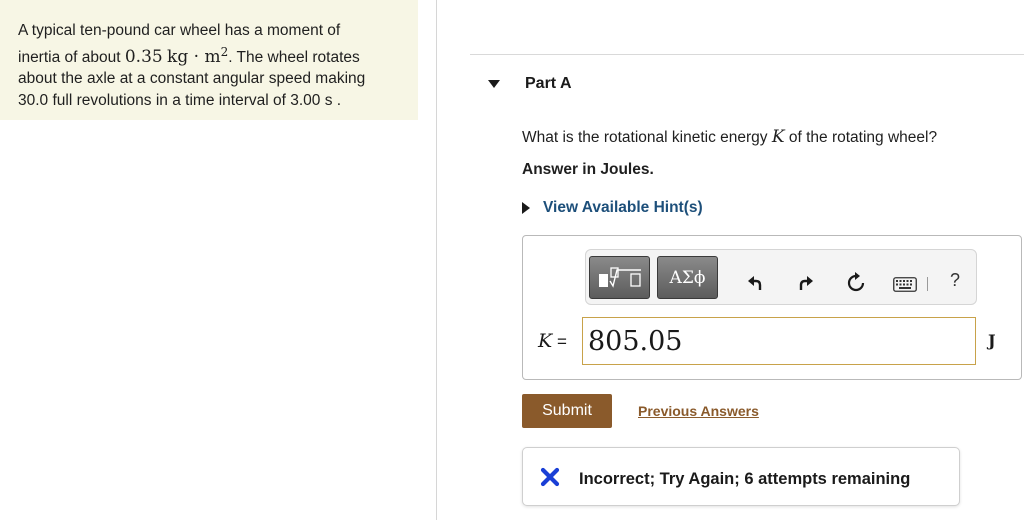 This screenshot has width=1024, height=520. What do you see at coordinates (687, 277) in the screenshot?
I see `greek-symbols-button: ΑΣϕ` at bounding box center [687, 277].